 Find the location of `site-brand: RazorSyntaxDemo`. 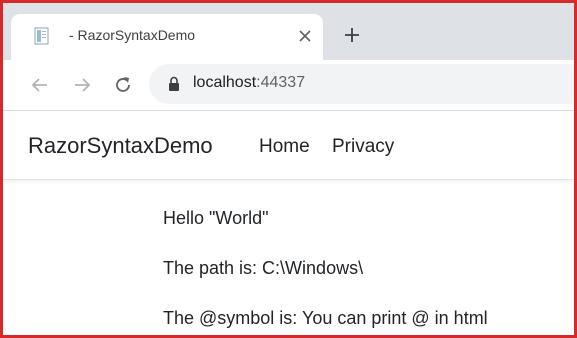

site-brand: RazorSyntaxDemo is located at coordinates (120, 146).